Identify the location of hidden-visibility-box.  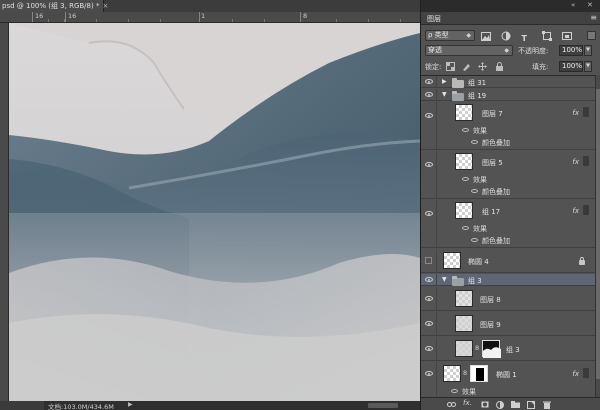
(428, 260).